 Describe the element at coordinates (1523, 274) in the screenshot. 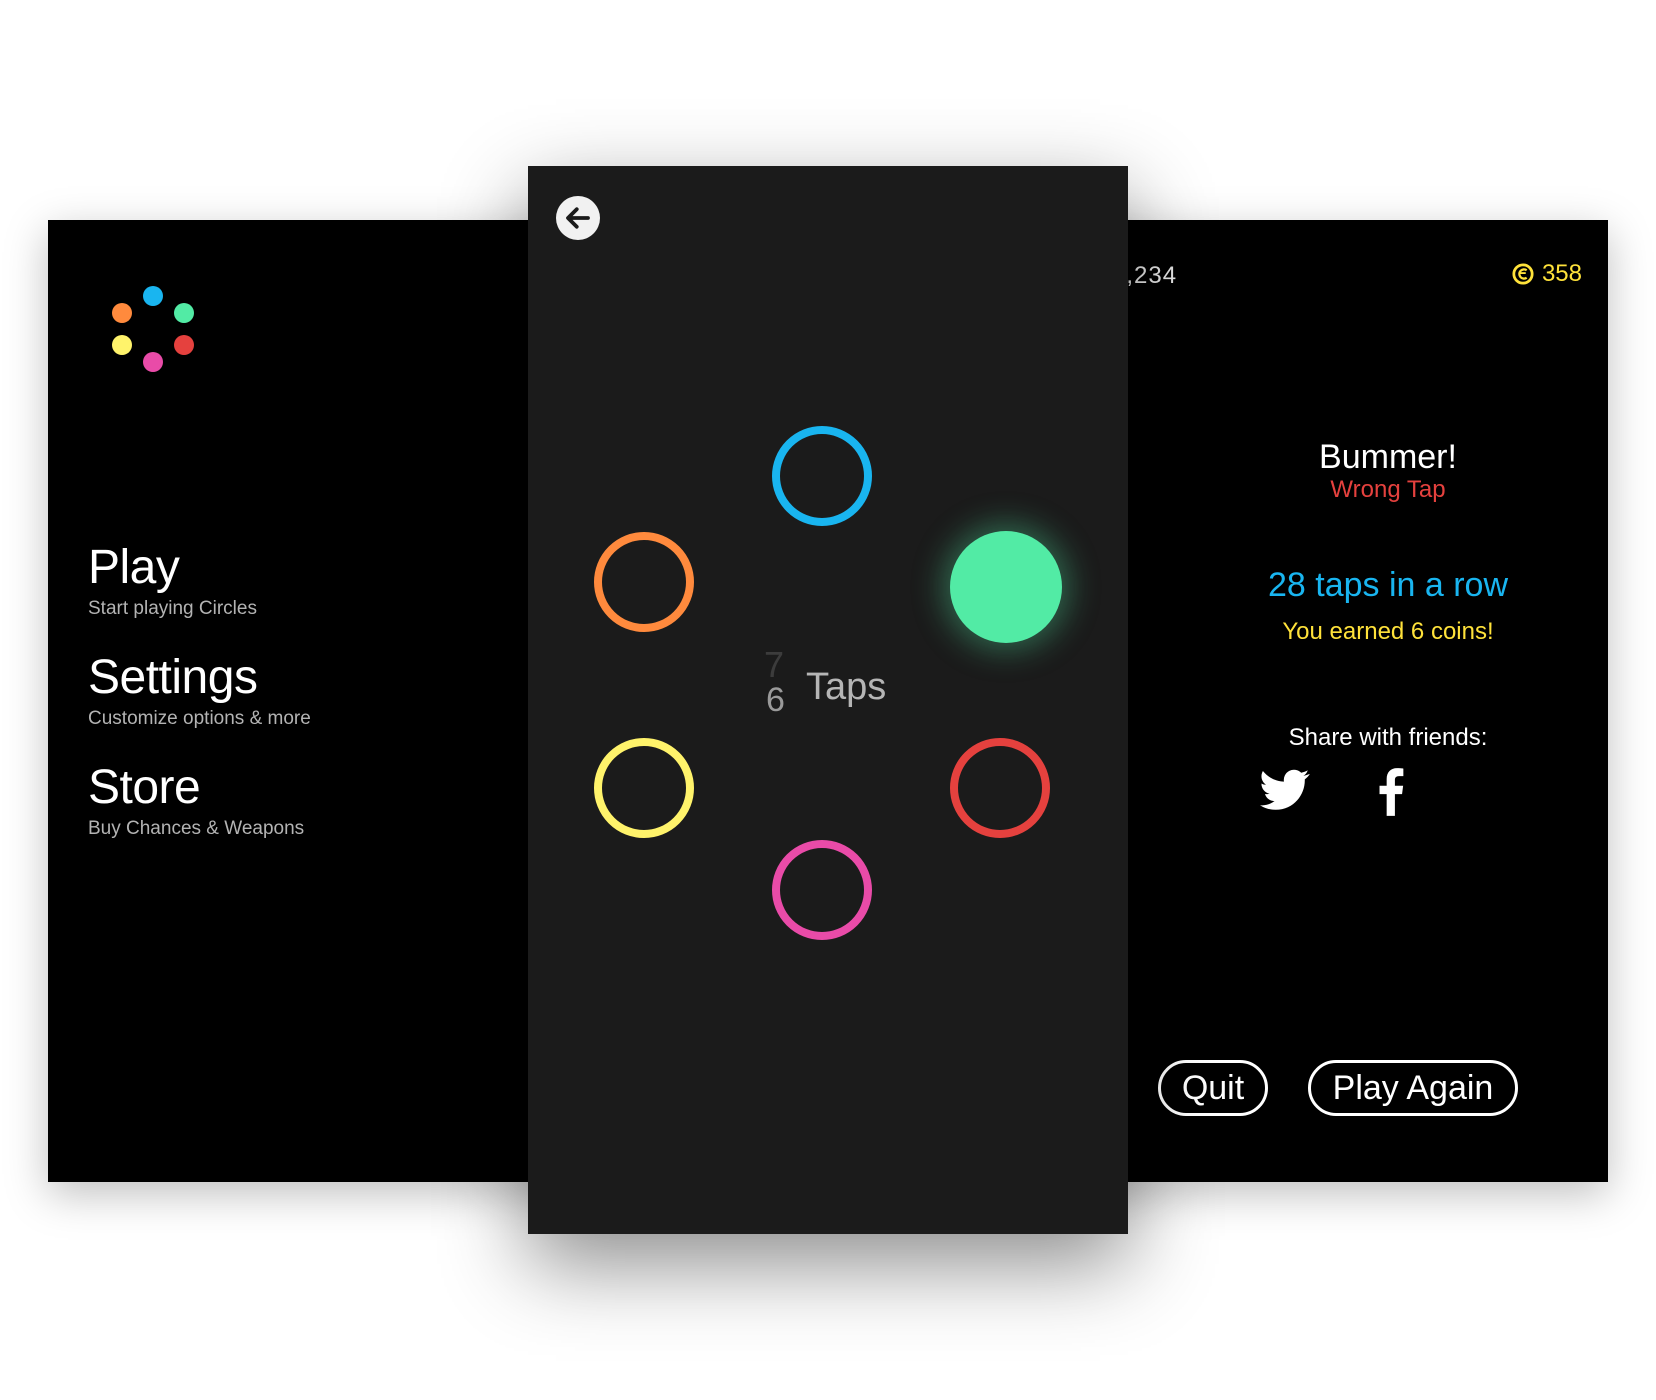

I see `coin-icon` at that location.